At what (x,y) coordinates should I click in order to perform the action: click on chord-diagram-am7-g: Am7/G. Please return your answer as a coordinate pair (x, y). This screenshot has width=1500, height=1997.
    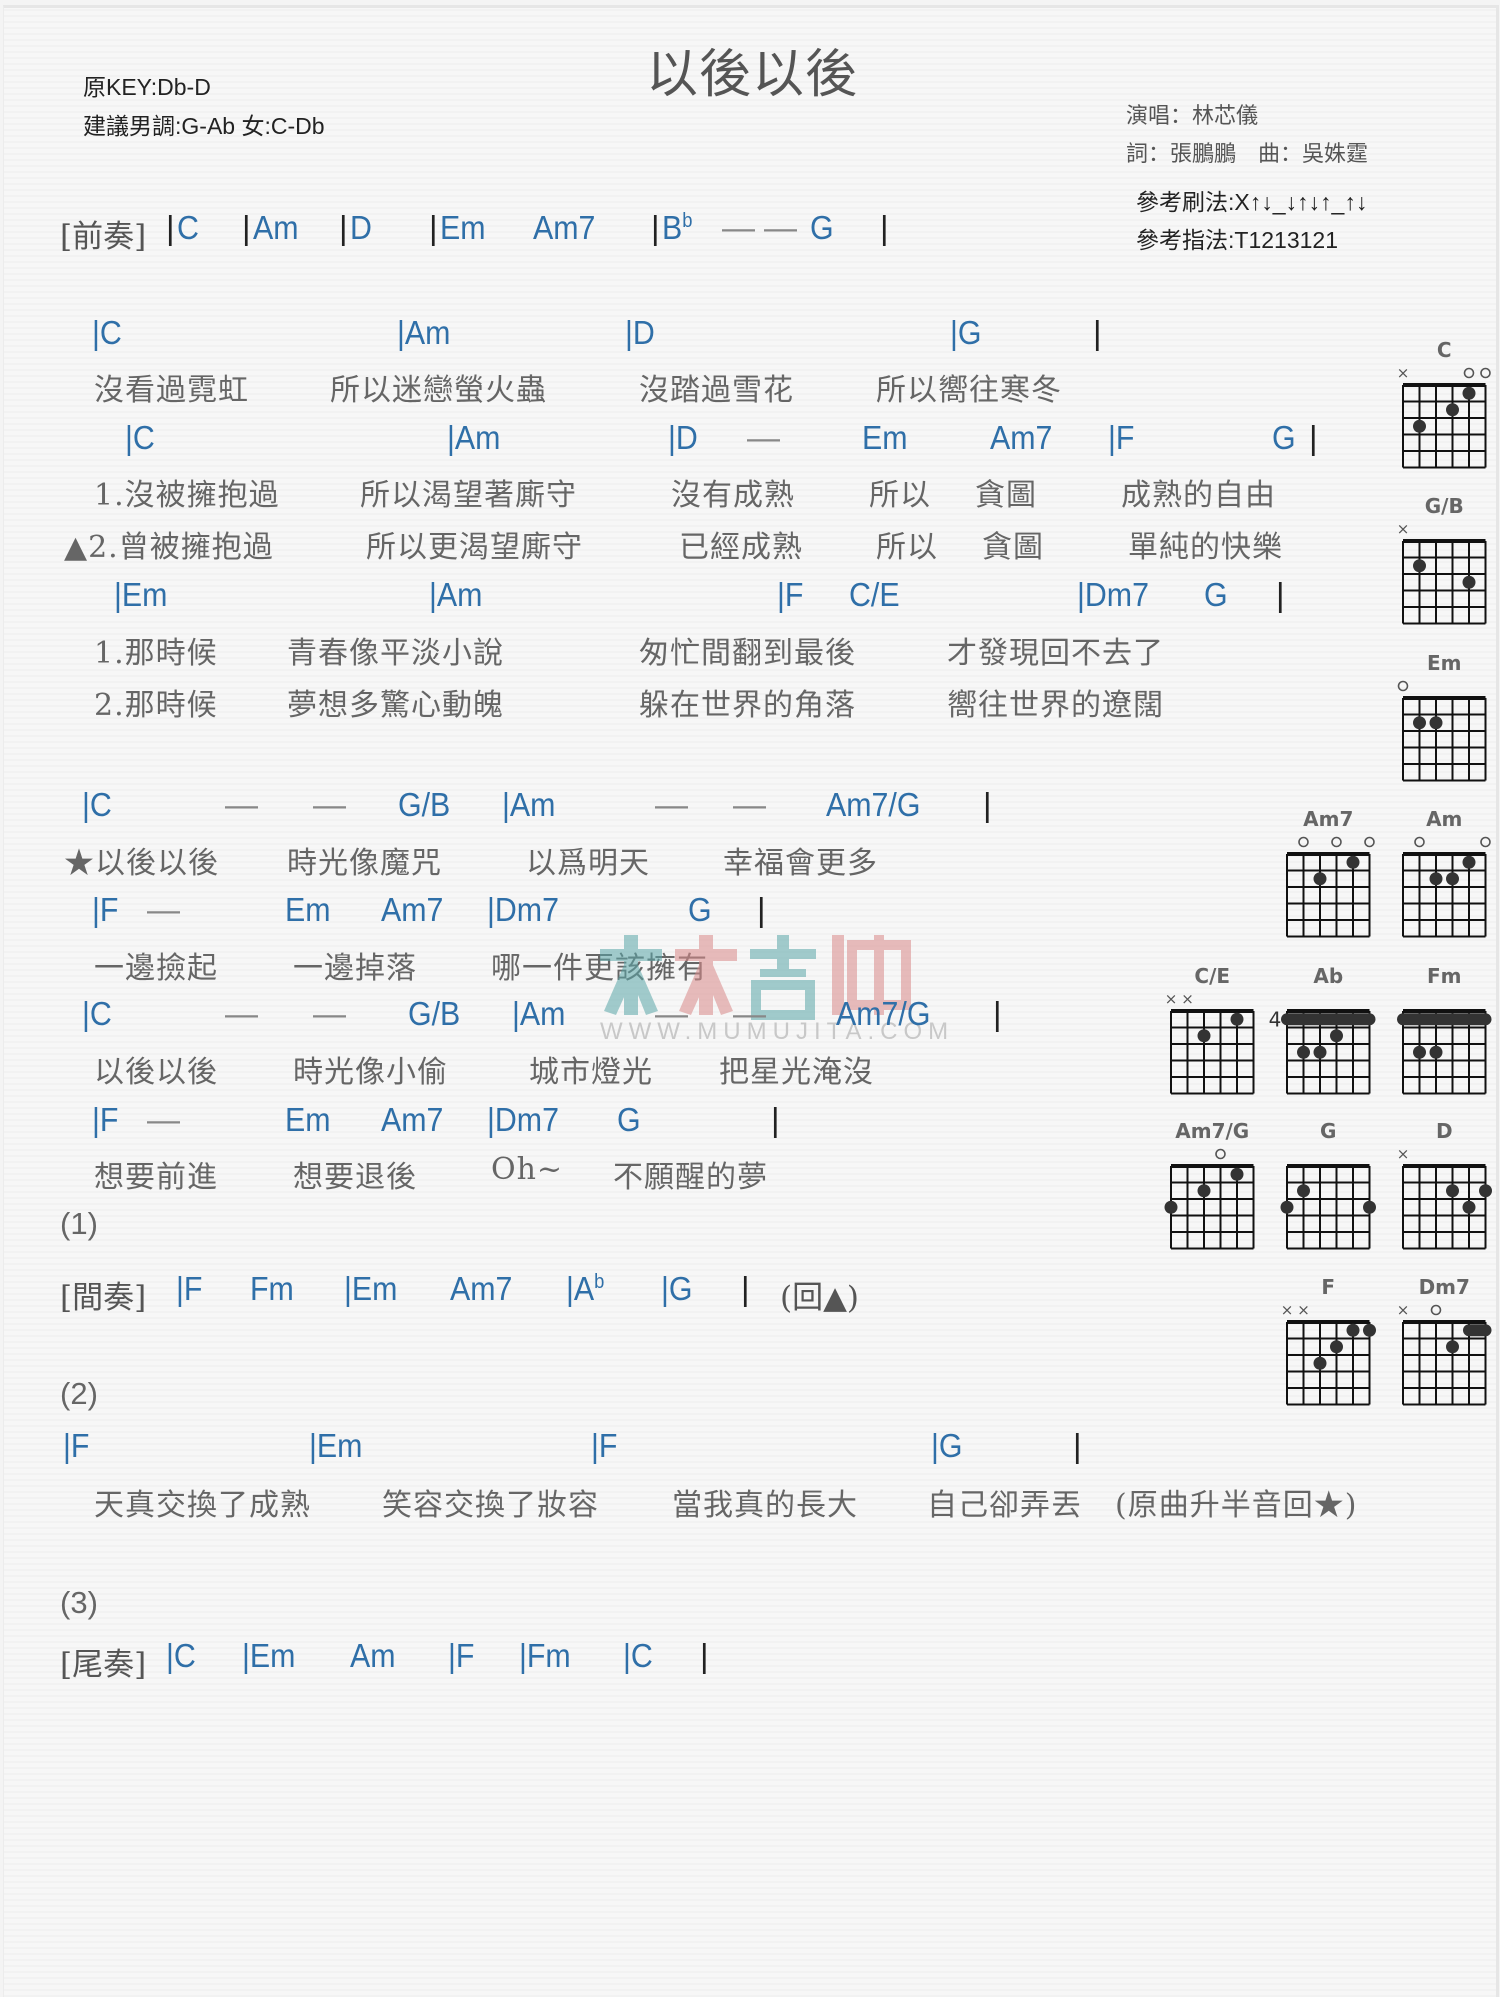
    Looking at the image, I should click on (1209, 1184).